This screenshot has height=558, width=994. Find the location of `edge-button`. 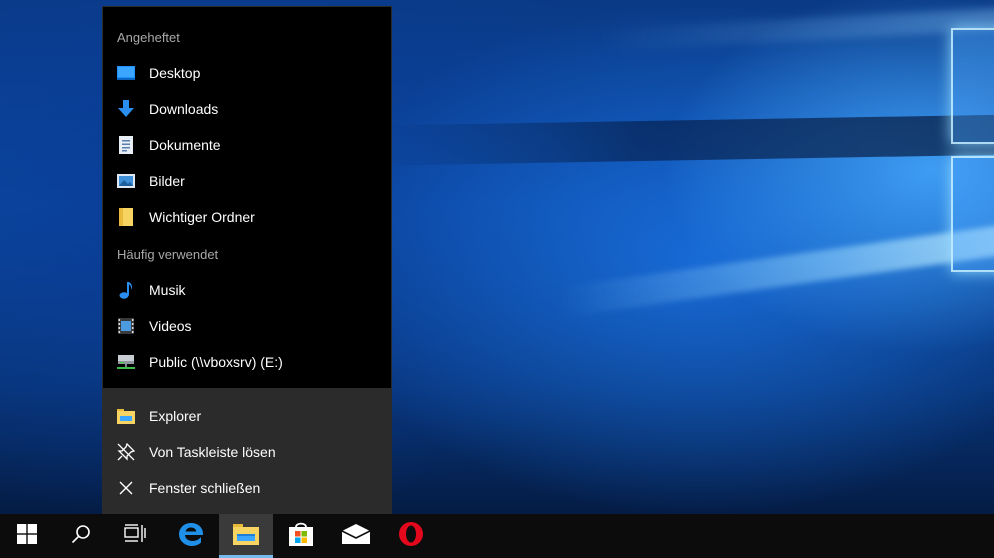

edge-button is located at coordinates (191, 536).